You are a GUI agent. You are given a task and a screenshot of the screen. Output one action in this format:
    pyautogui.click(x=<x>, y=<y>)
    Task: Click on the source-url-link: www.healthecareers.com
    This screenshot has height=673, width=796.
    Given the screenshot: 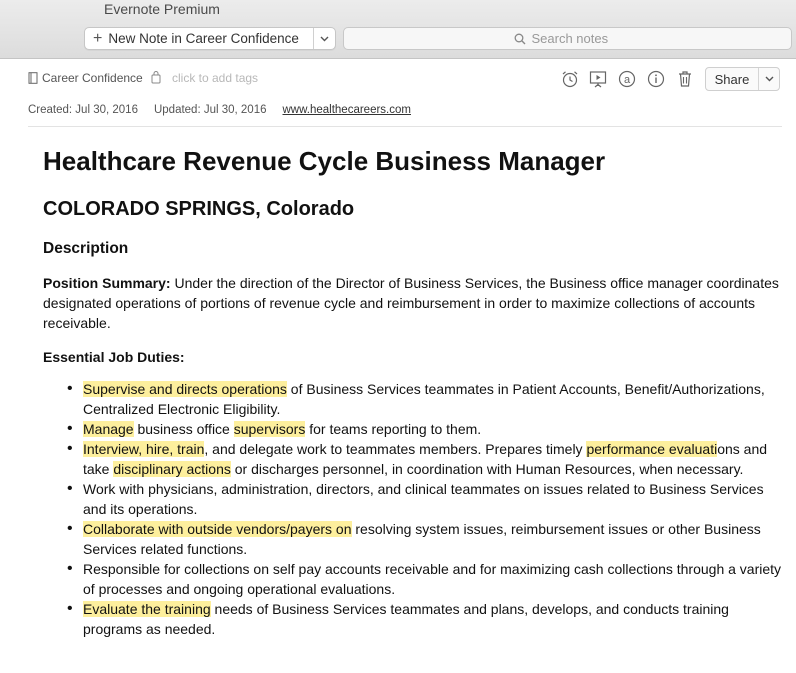 What is the action you would take?
    pyautogui.click(x=347, y=110)
    